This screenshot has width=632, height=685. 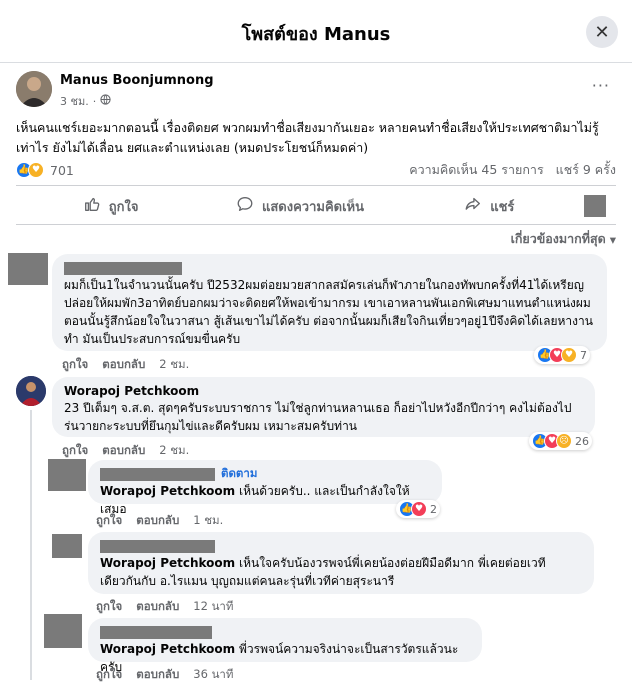 I want to click on reply-thread-line, so click(x=31, y=545).